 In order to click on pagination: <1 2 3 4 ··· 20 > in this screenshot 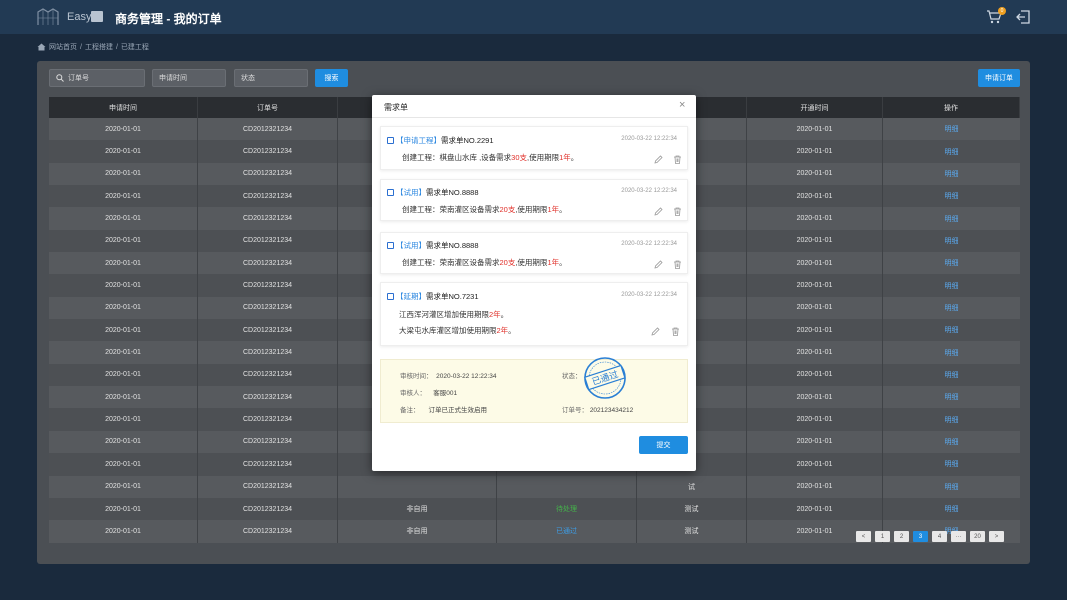, I will do `click(930, 536)`.